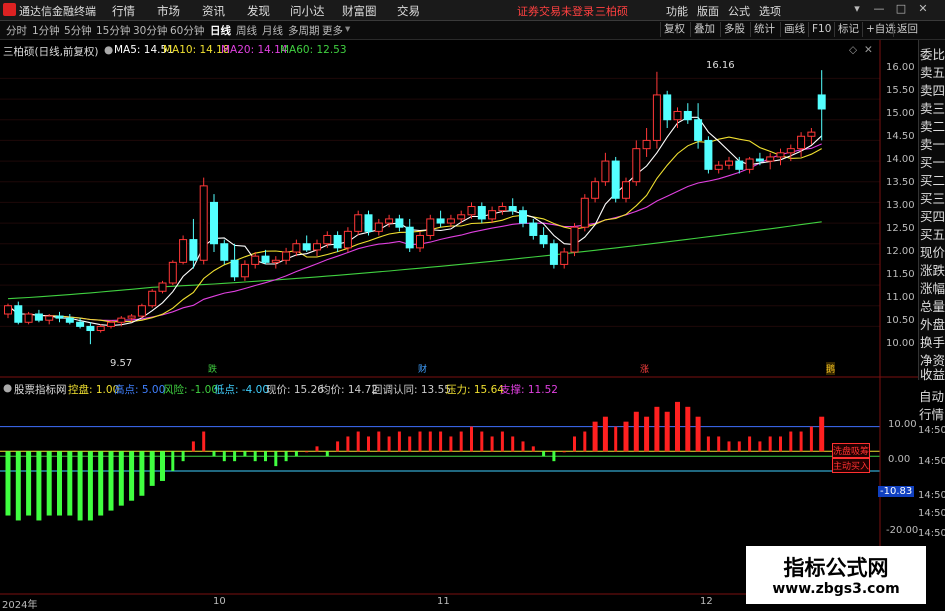 The width and height of the screenshot is (945, 611). What do you see at coordinates (932, 161) in the screenshot?
I see `quote-label: 买一` at bounding box center [932, 161].